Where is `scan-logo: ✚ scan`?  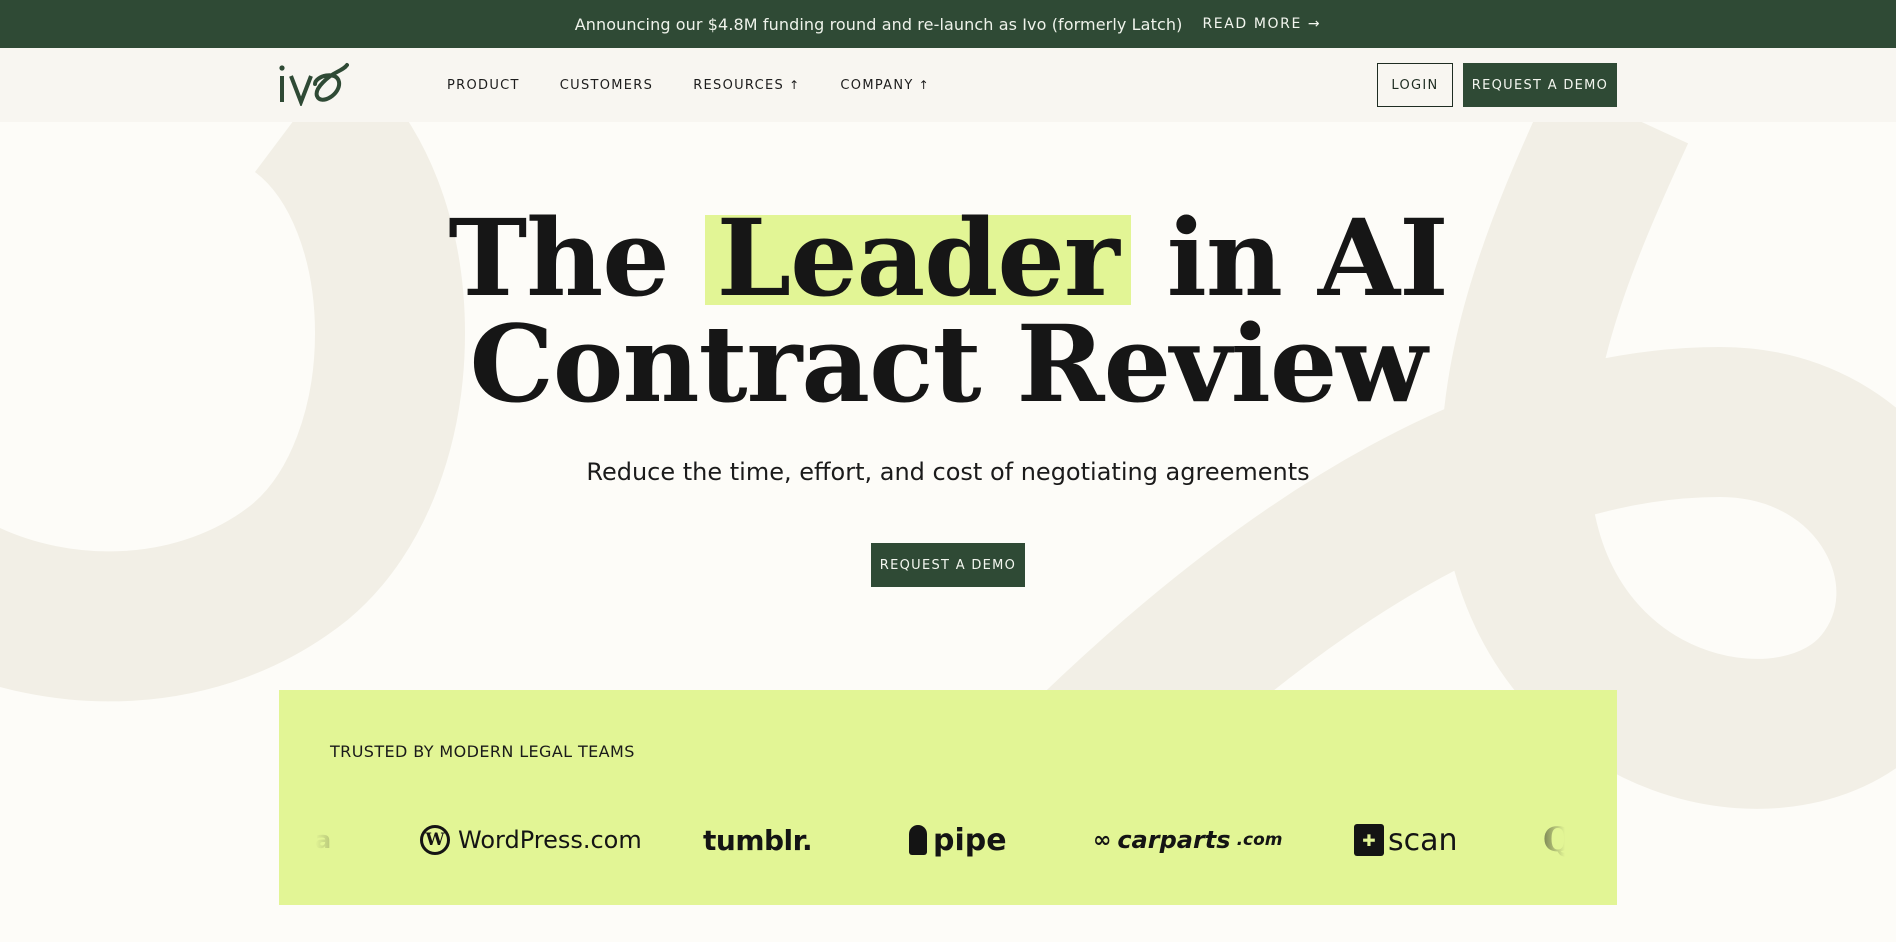 scan-logo: ✚ scan is located at coordinates (1406, 840).